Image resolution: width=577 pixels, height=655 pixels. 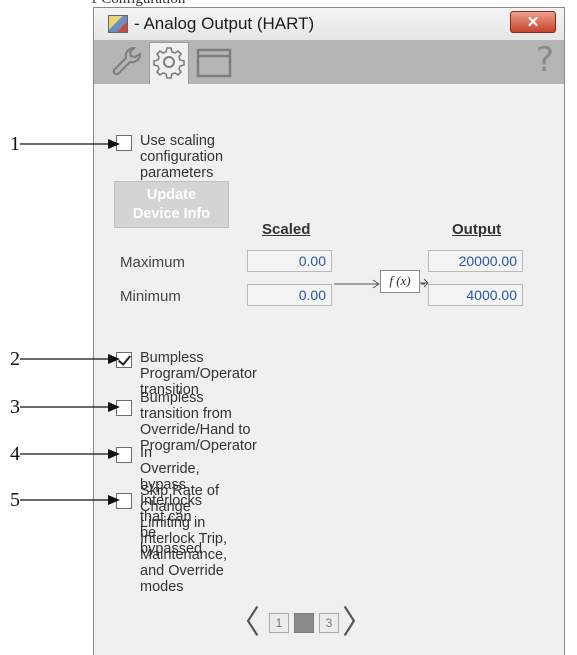 What do you see at coordinates (400, 281) in the screenshot?
I see `scaling-function-block: f (x)` at bounding box center [400, 281].